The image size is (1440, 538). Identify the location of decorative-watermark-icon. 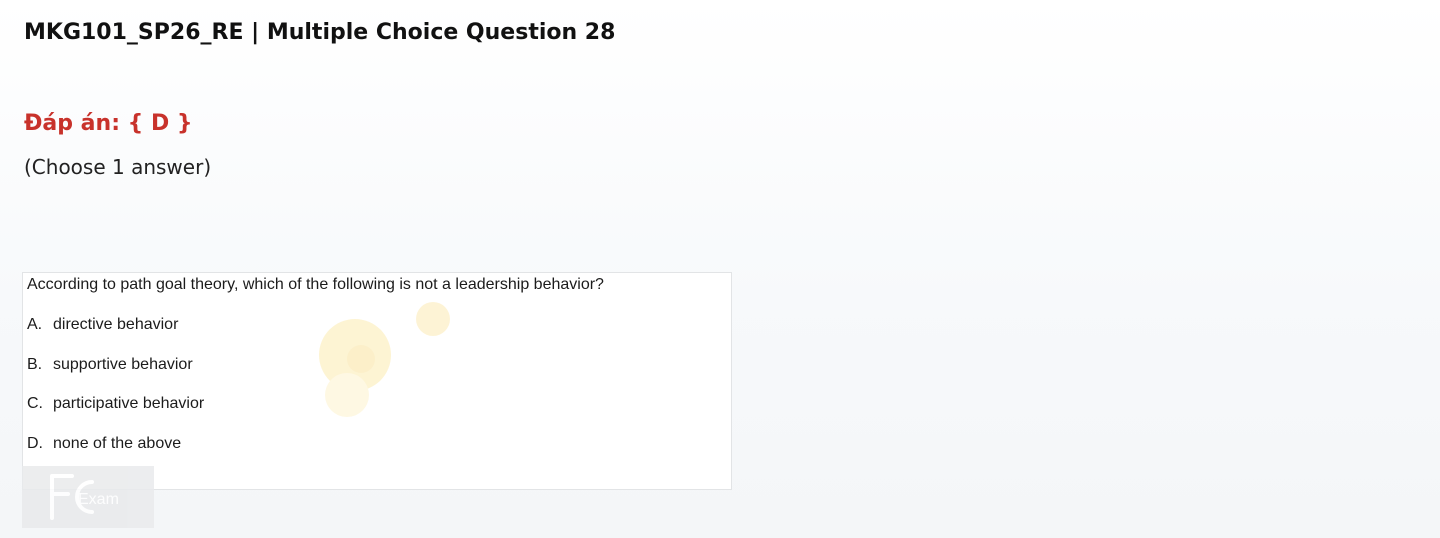
(384, 359).